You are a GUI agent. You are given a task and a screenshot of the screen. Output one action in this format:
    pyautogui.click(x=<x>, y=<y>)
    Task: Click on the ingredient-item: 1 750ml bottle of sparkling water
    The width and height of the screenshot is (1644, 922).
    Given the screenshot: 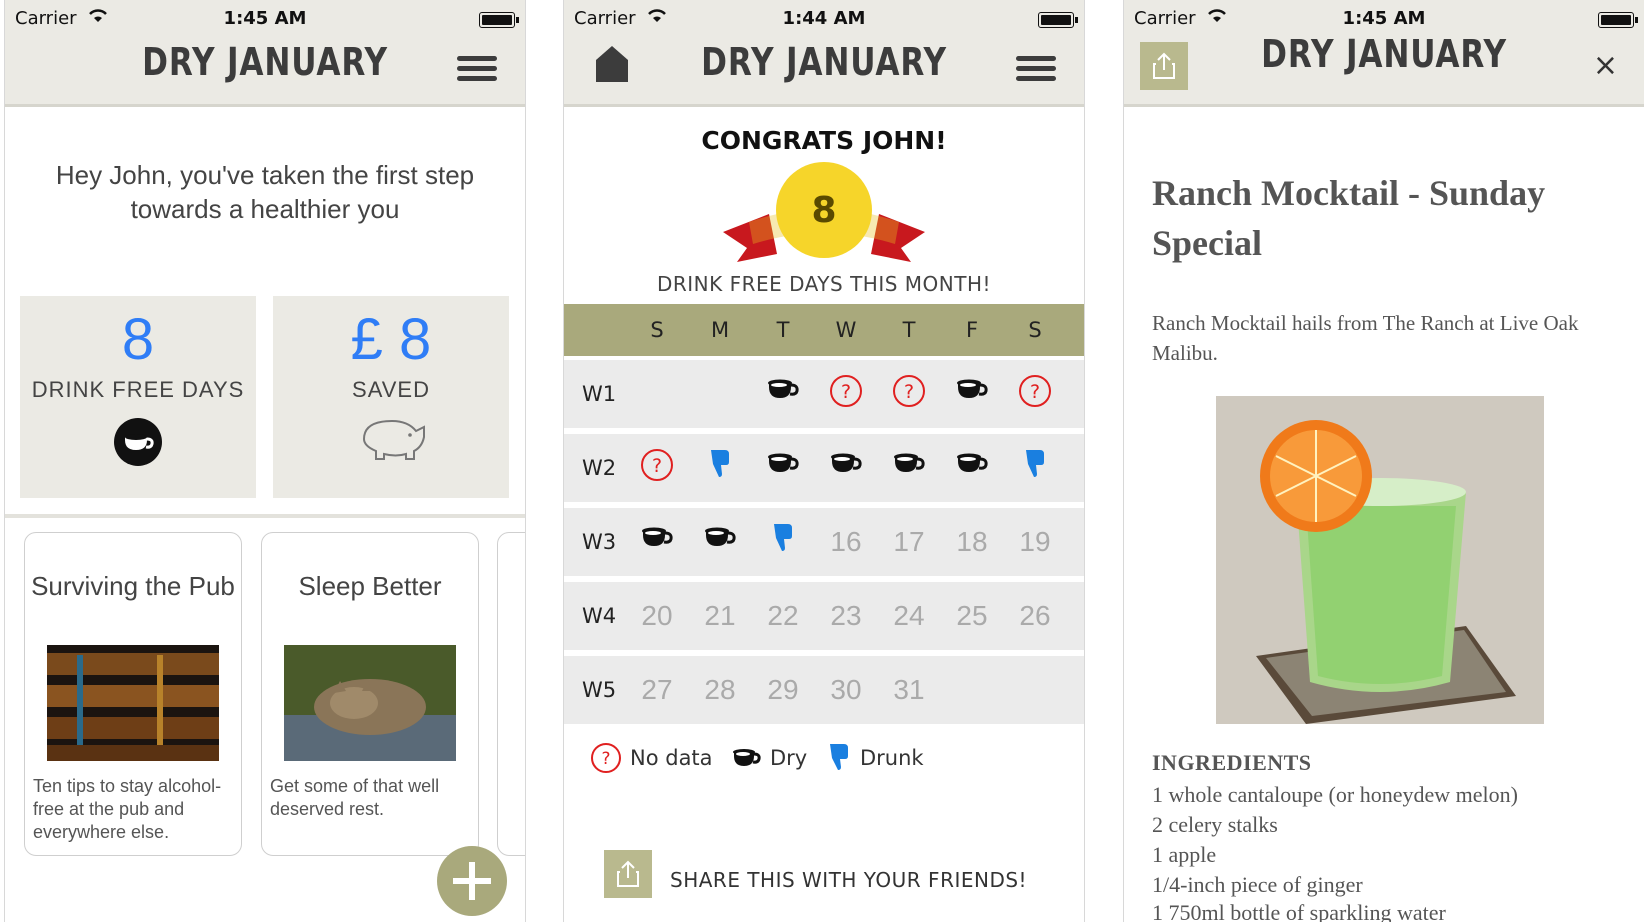 What is the action you would take?
    pyautogui.click(x=1299, y=911)
    